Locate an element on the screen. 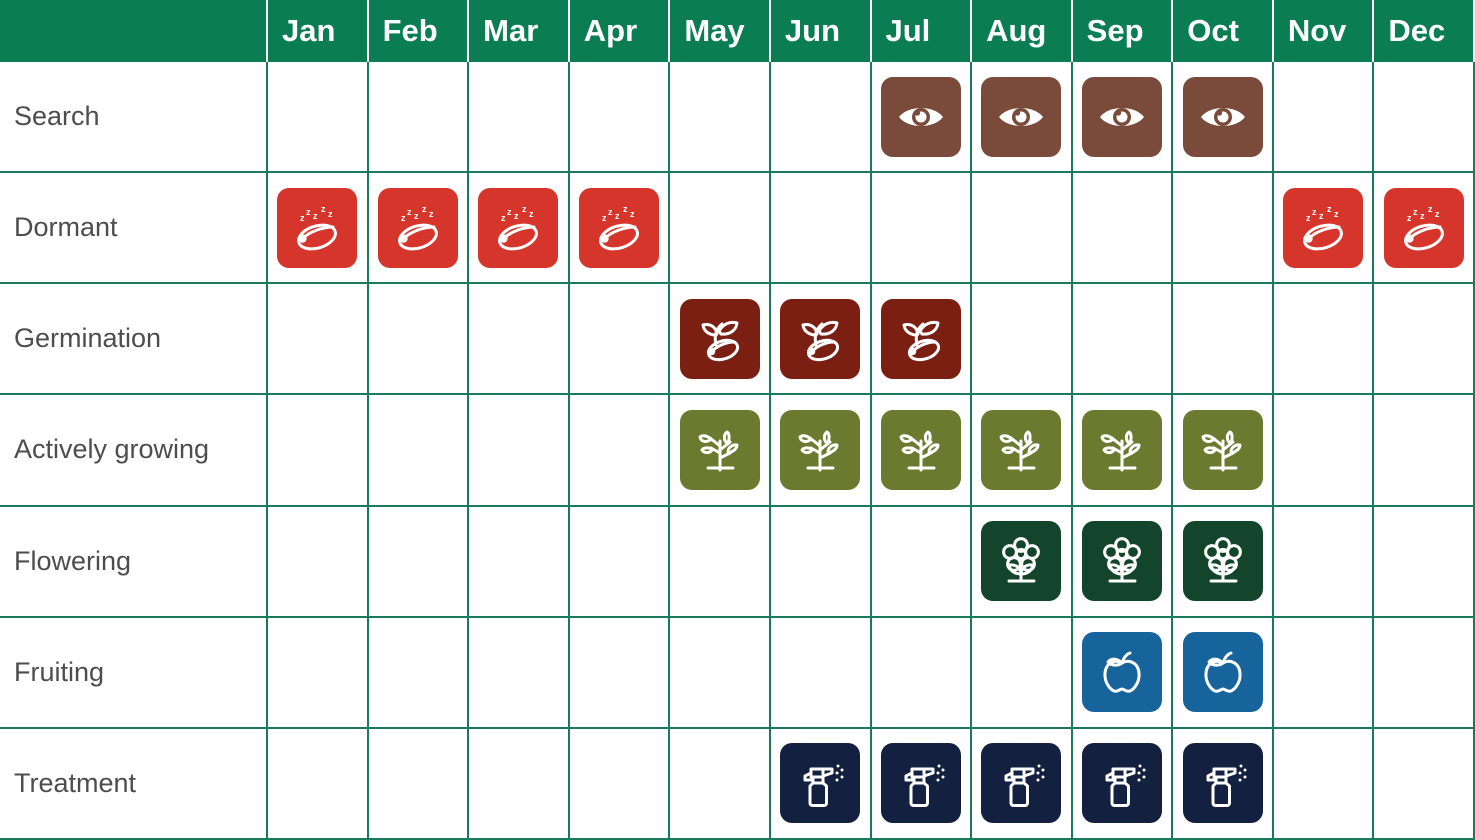 This screenshot has height=840, width=1475. cell-flowering-dec is located at coordinates (1424, 562).